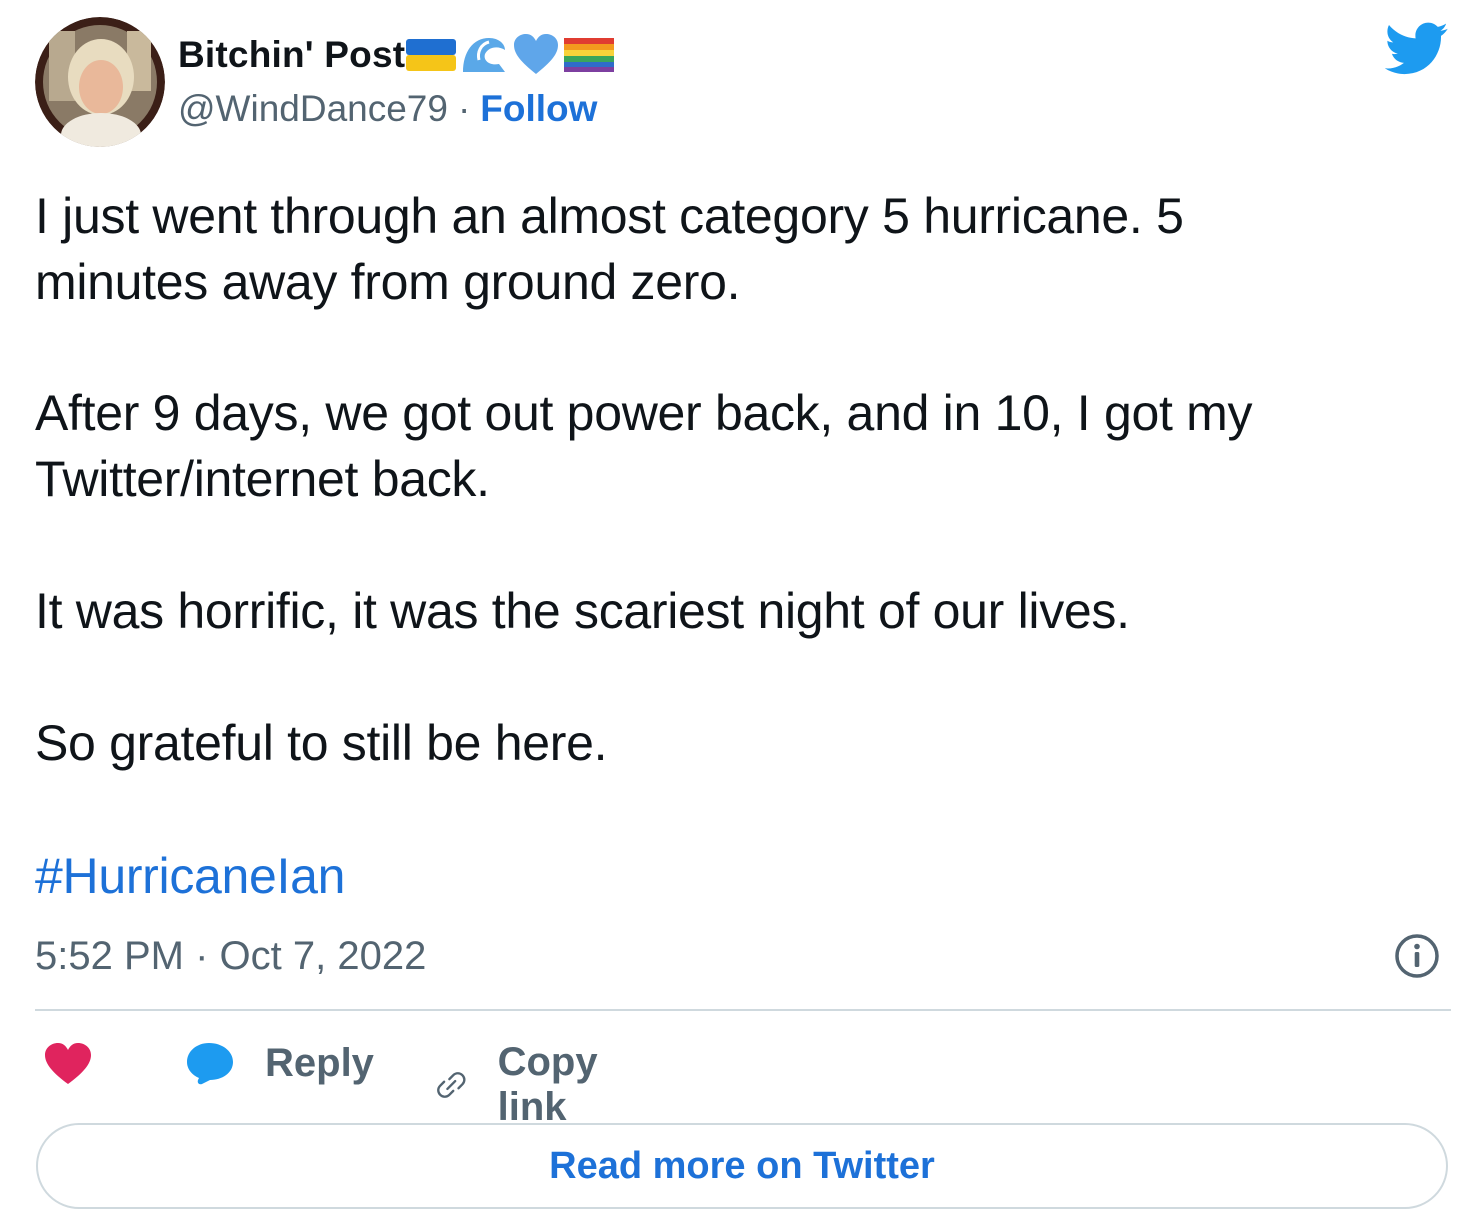 This screenshot has height=1218, width=1477. I want to click on author-handle-row: @WindDance79 · Follow, so click(387, 109).